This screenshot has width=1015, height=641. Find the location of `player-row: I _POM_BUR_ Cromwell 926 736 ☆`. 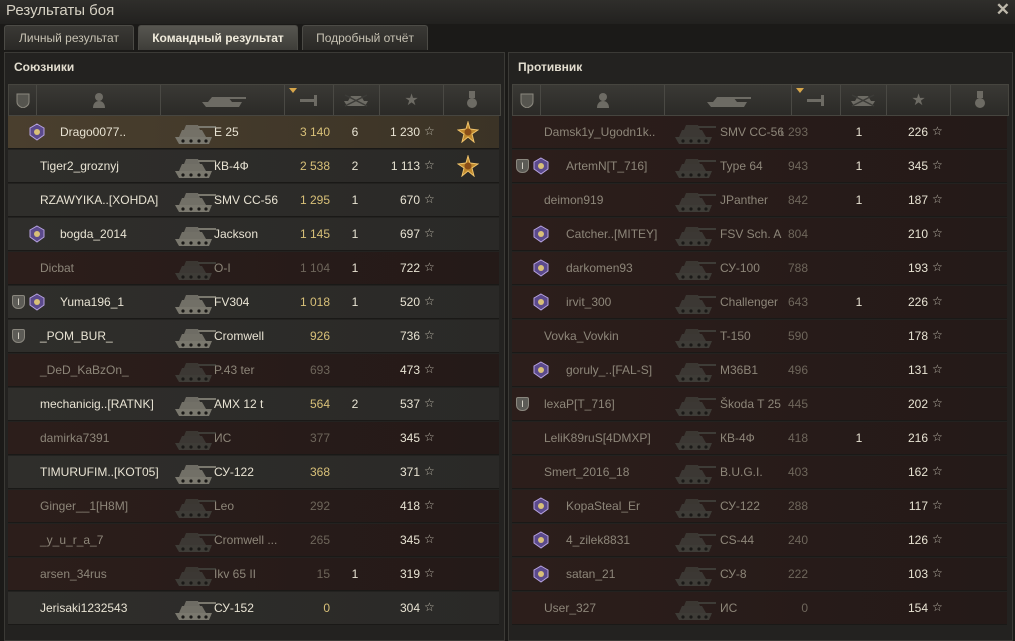

player-row: I _POM_BUR_ Cromwell 926 736 ☆ is located at coordinates (253, 336).